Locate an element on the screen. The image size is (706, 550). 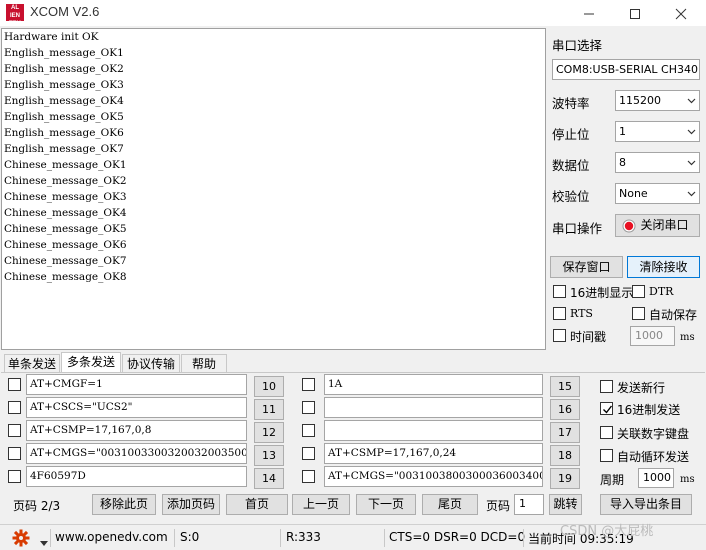
minimize-button is located at coordinates (589, 13).